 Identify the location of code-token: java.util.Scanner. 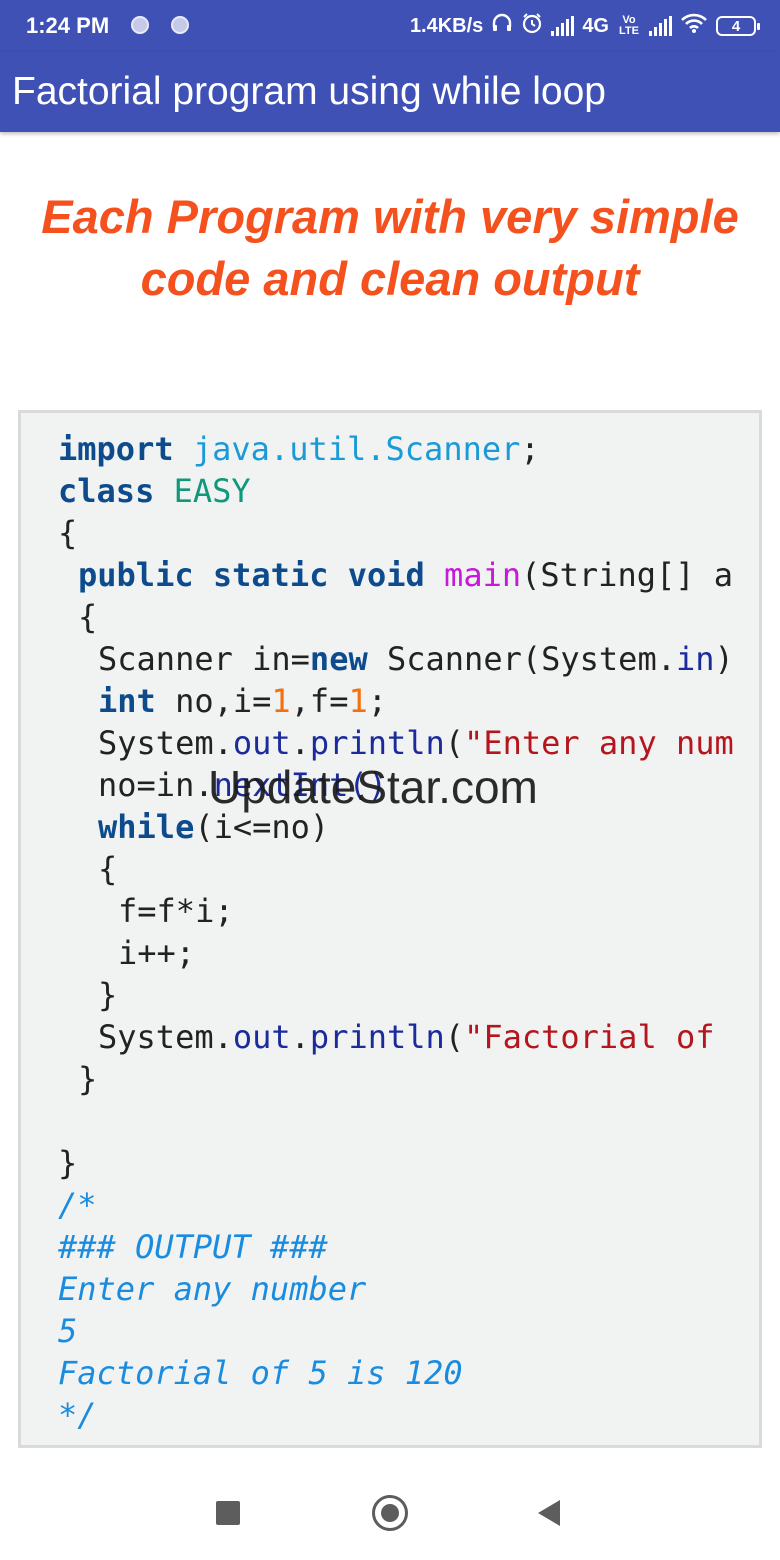
(356, 449).